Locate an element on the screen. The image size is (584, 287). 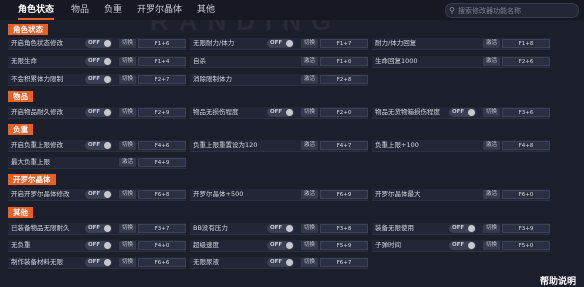
tab-chiral-crystal: 开罗尔晶体 is located at coordinates (159, 10).